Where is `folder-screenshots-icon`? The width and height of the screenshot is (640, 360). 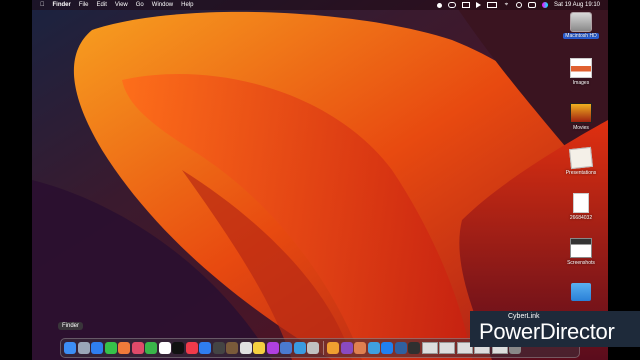 folder-screenshots-icon is located at coordinates (581, 248).